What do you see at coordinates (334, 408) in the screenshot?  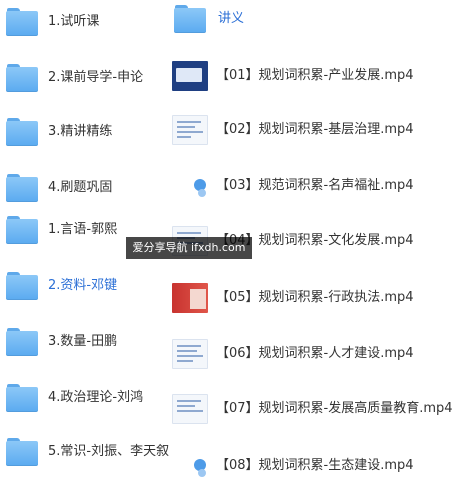 I see `file-label: 【07】规划词积累-发展高质量教育.mp4` at bounding box center [334, 408].